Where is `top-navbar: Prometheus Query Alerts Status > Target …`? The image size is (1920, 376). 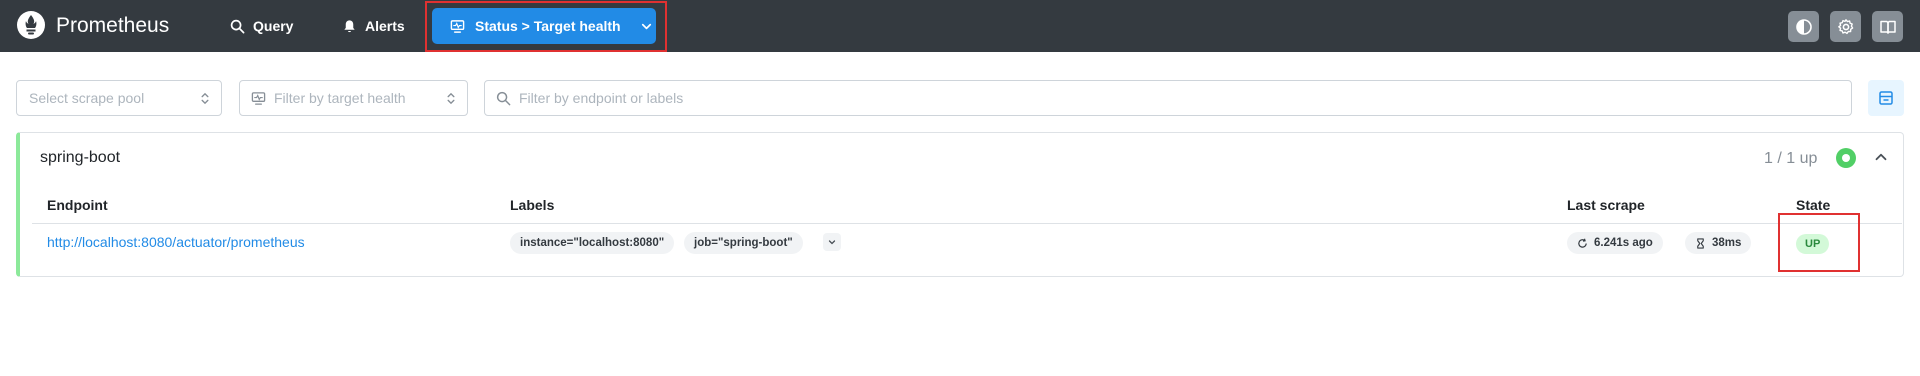 top-navbar: Prometheus Query Alerts Status > Target … is located at coordinates (960, 26).